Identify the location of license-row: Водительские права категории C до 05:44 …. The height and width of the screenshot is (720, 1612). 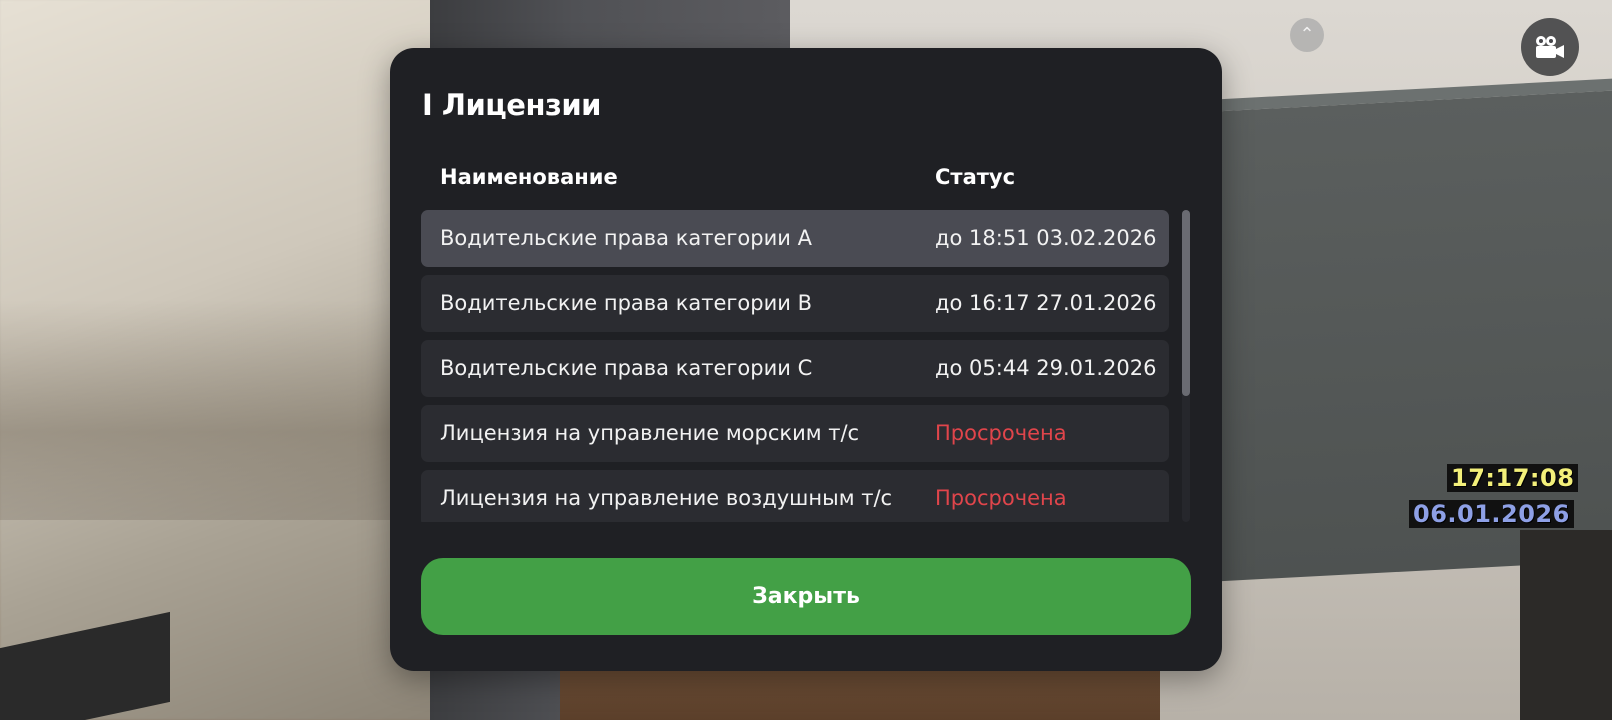
(795, 368).